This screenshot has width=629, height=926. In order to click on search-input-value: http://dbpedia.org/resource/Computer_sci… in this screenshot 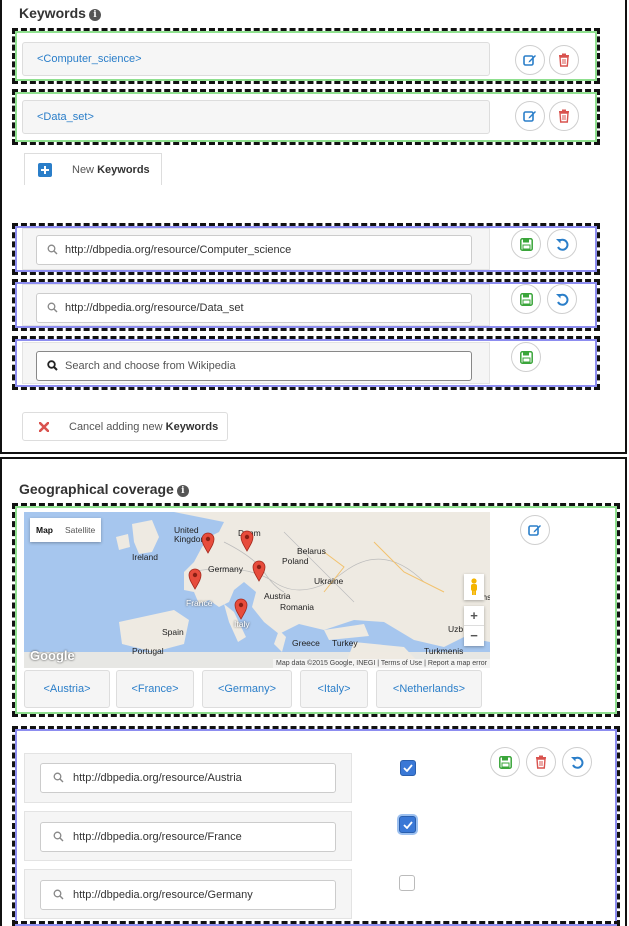, I will do `click(178, 250)`.